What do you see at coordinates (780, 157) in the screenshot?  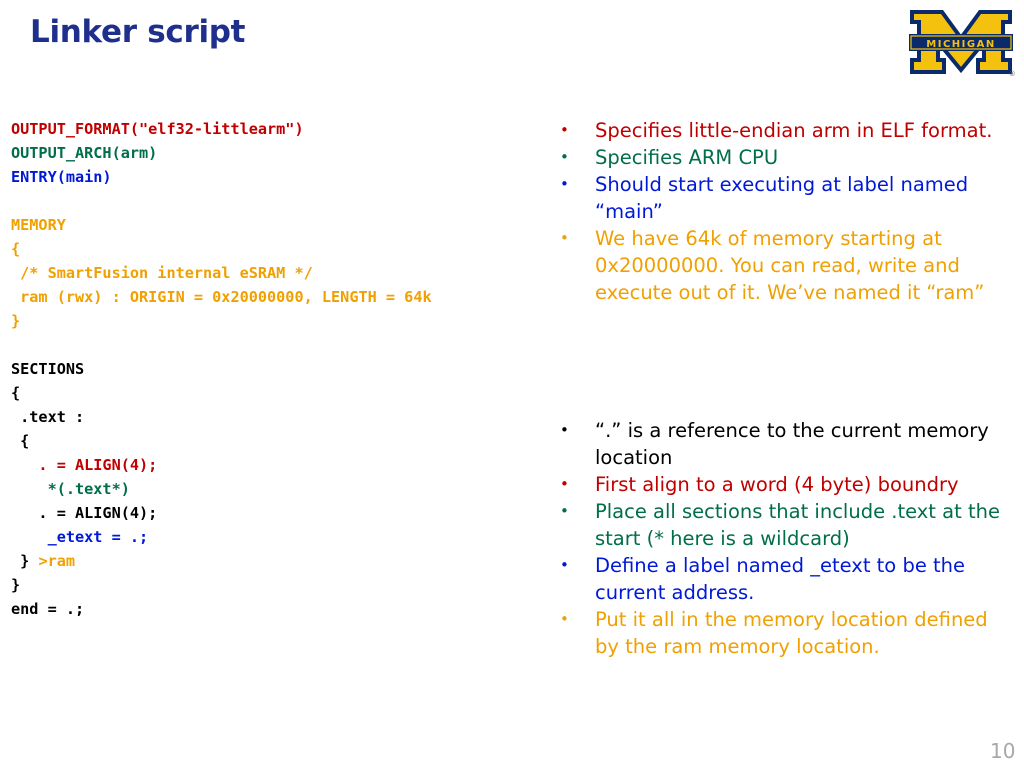 I see `bullet-item: • Specifies ARM CPU` at bounding box center [780, 157].